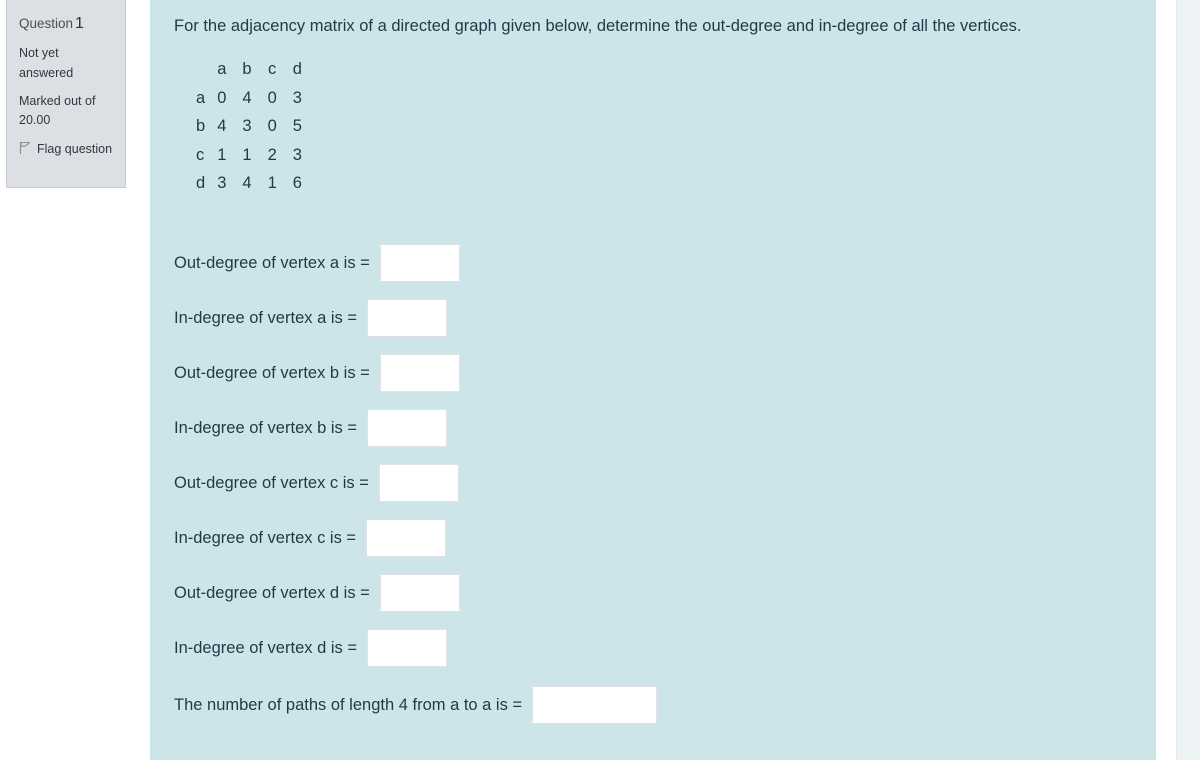 The height and width of the screenshot is (760, 1200). Describe the element at coordinates (265, 317) in the screenshot. I see `answer-label: In-degree of vertex a is =` at that location.